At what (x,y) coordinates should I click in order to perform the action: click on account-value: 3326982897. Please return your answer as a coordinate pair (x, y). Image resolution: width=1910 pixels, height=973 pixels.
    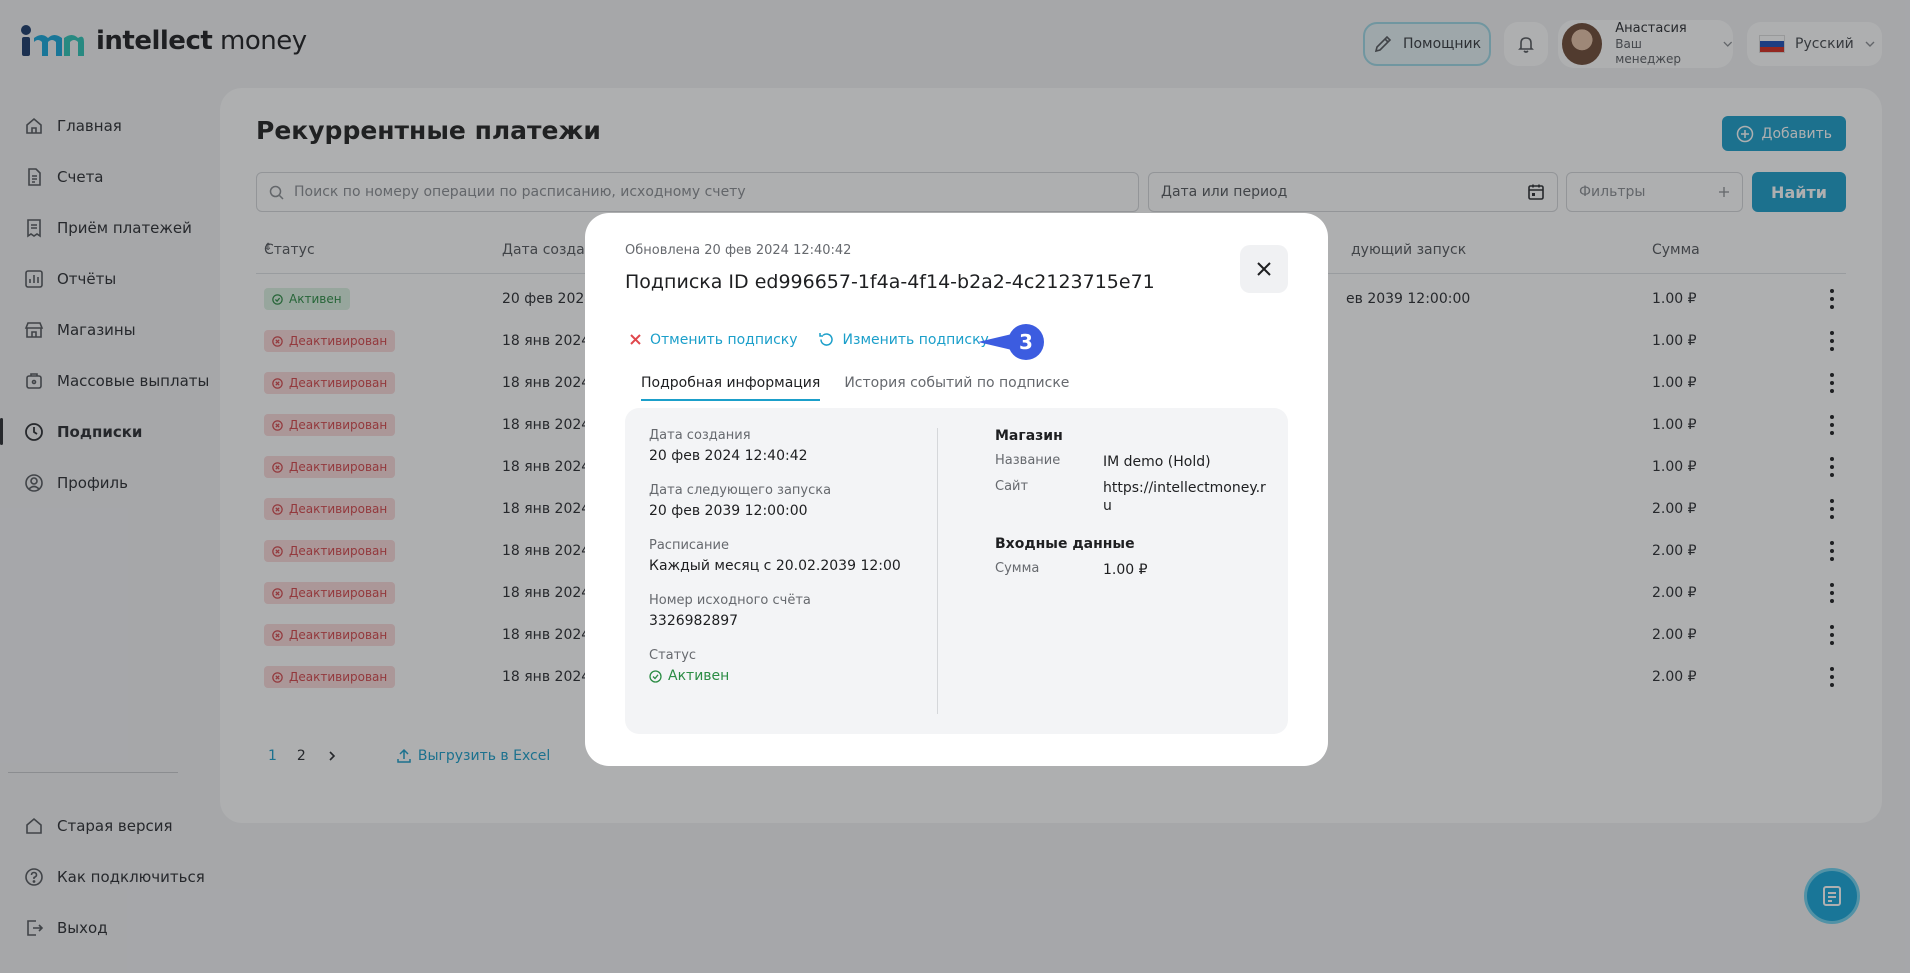
    Looking at the image, I should click on (694, 621).